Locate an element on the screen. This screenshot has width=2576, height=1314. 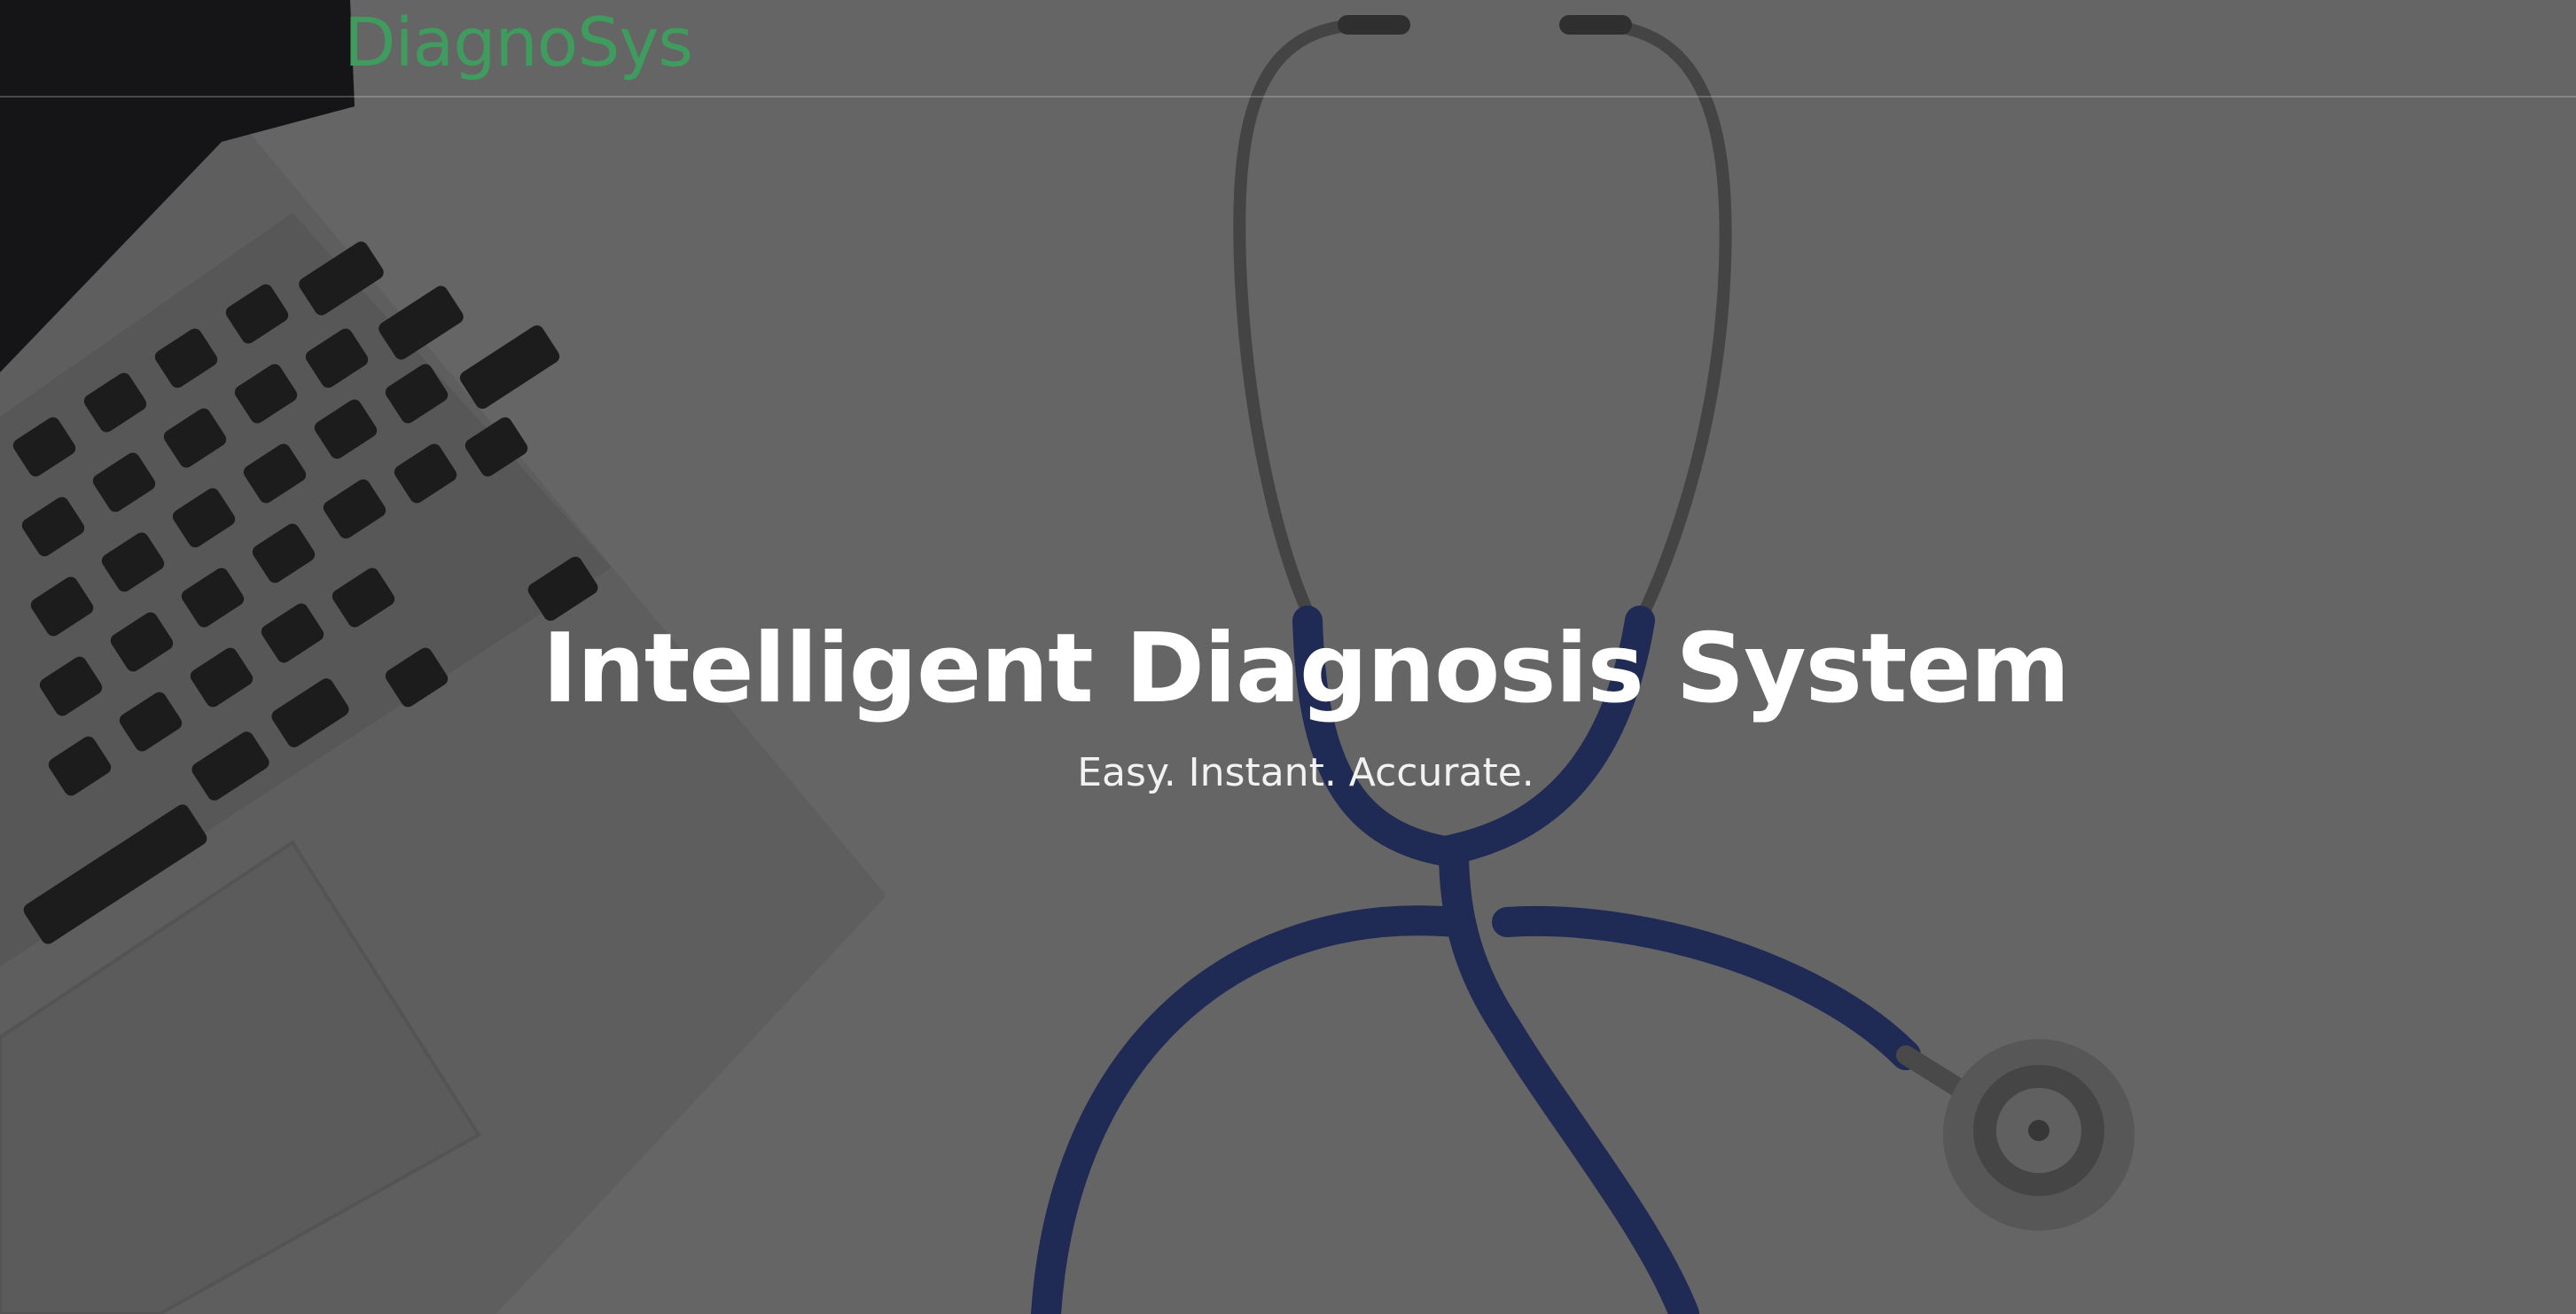
hero-subtitle: Easy. Instant. Accurate. is located at coordinates (1305, 772).